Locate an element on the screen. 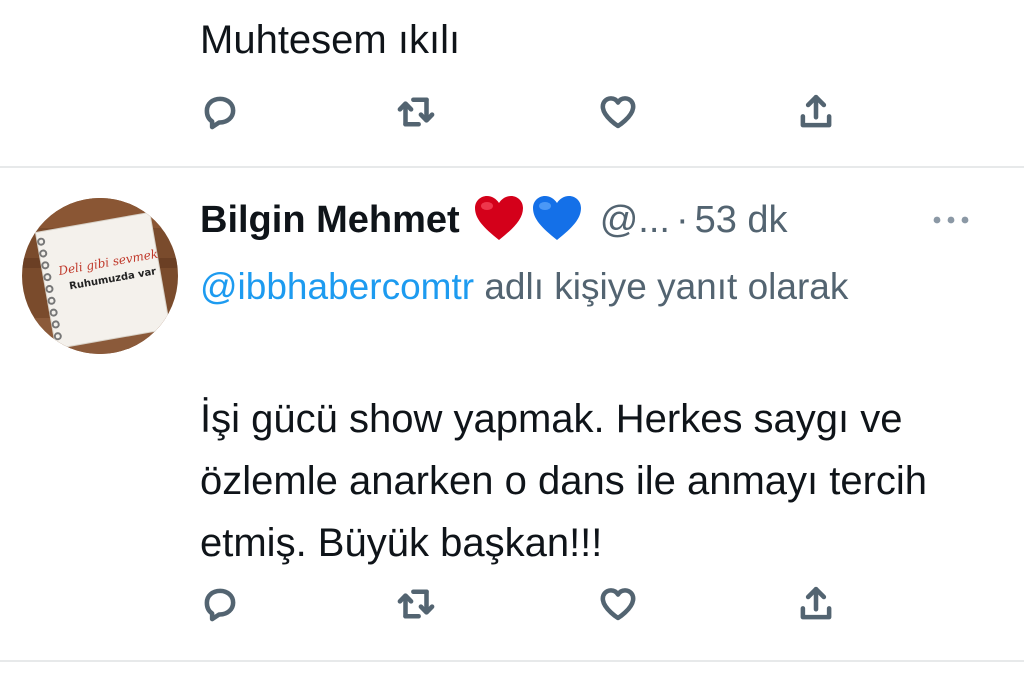  reply-context-text: adlı kişiye yanıt olarak is located at coordinates (661, 286).